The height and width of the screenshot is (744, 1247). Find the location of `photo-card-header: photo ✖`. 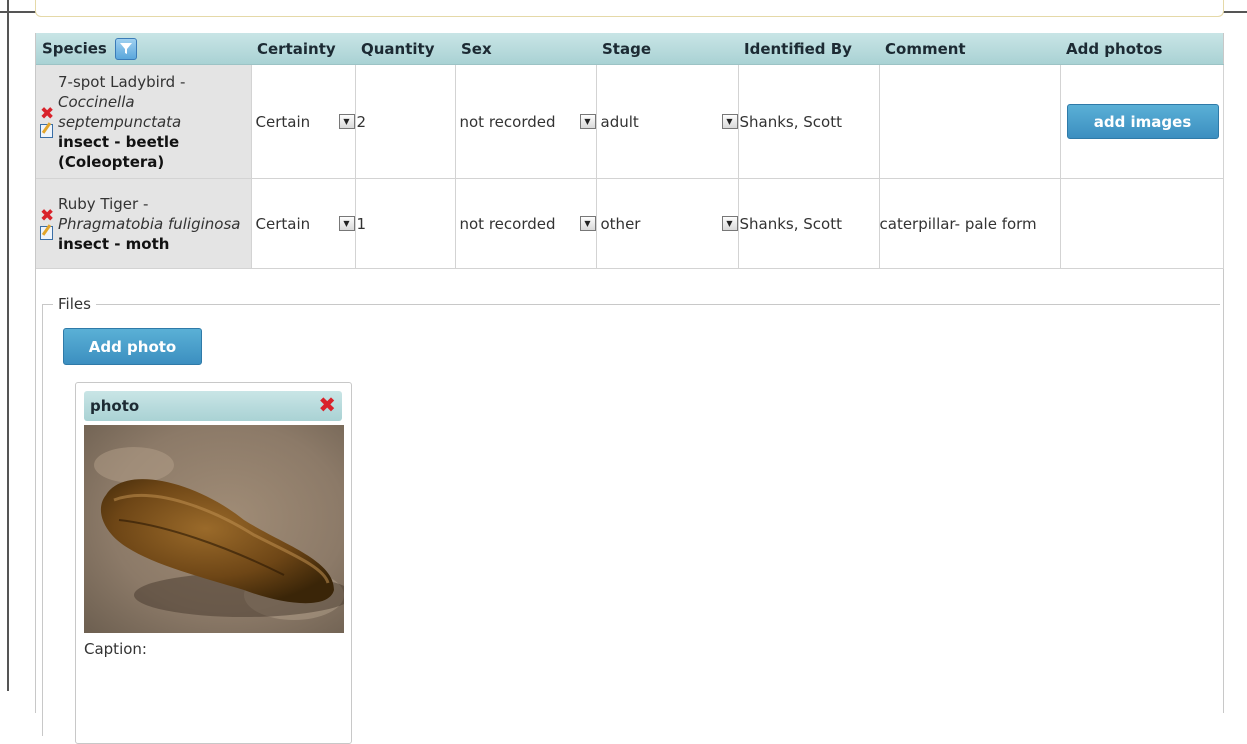

photo-card-header: photo ✖ is located at coordinates (213, 406).